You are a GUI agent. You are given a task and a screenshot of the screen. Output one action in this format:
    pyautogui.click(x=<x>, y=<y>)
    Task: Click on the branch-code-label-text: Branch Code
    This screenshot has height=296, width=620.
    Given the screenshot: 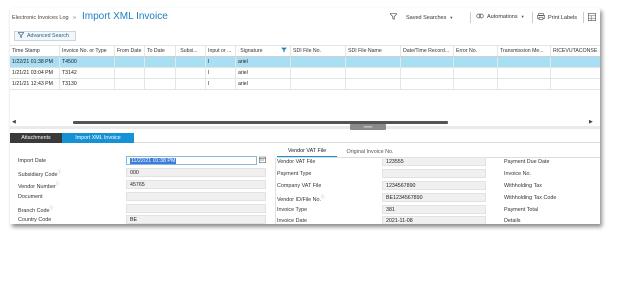 What is the action you would take?
    pyautogui.click(x=34, y=210)
    